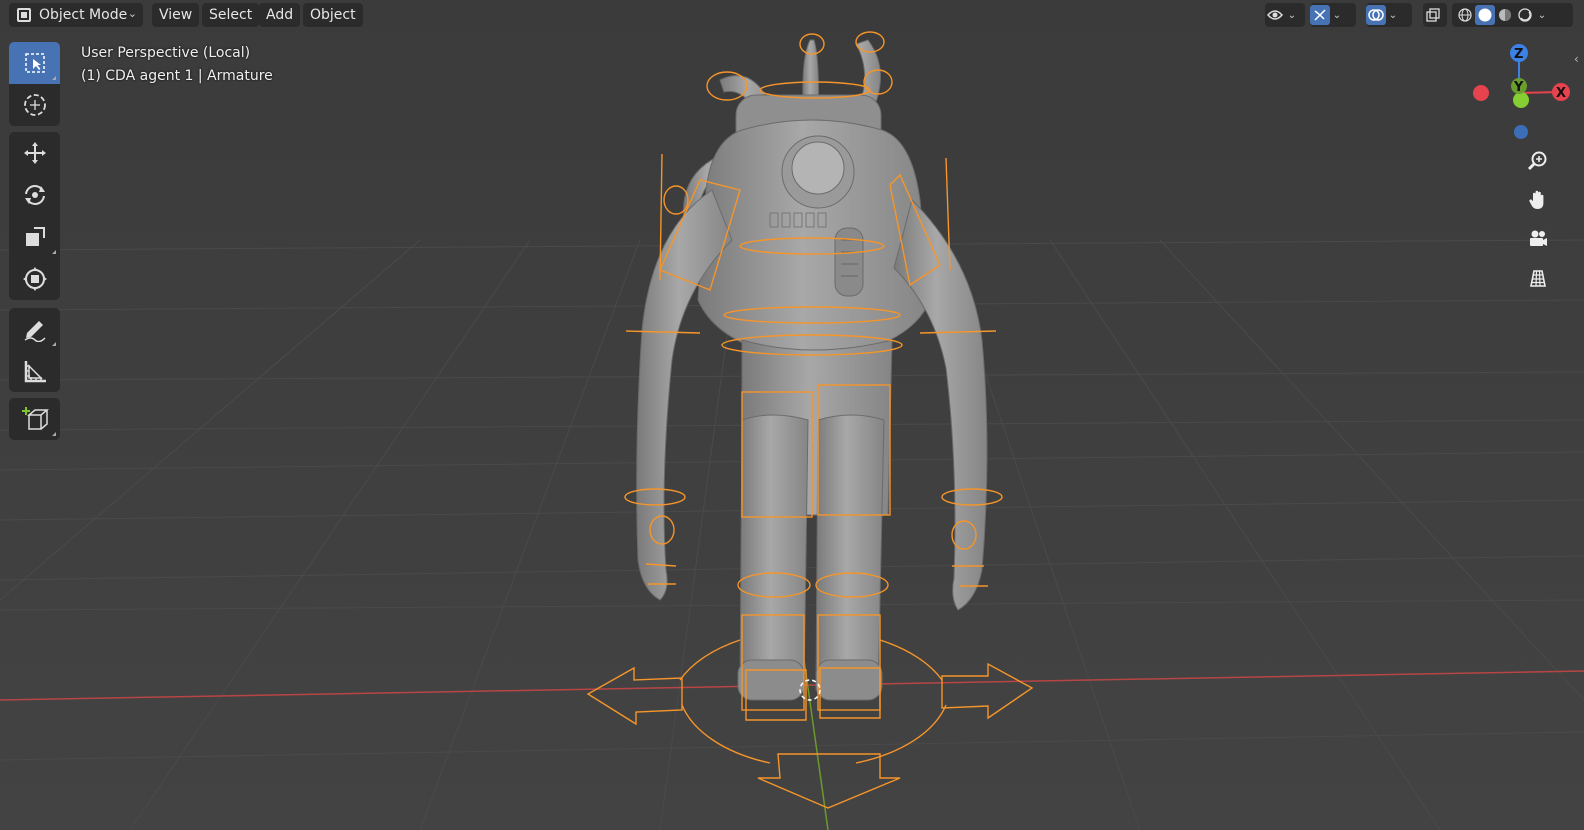 The height and width of the screenshot is (830, 1584). I want to click on xray-icon, so click(1433, 15).